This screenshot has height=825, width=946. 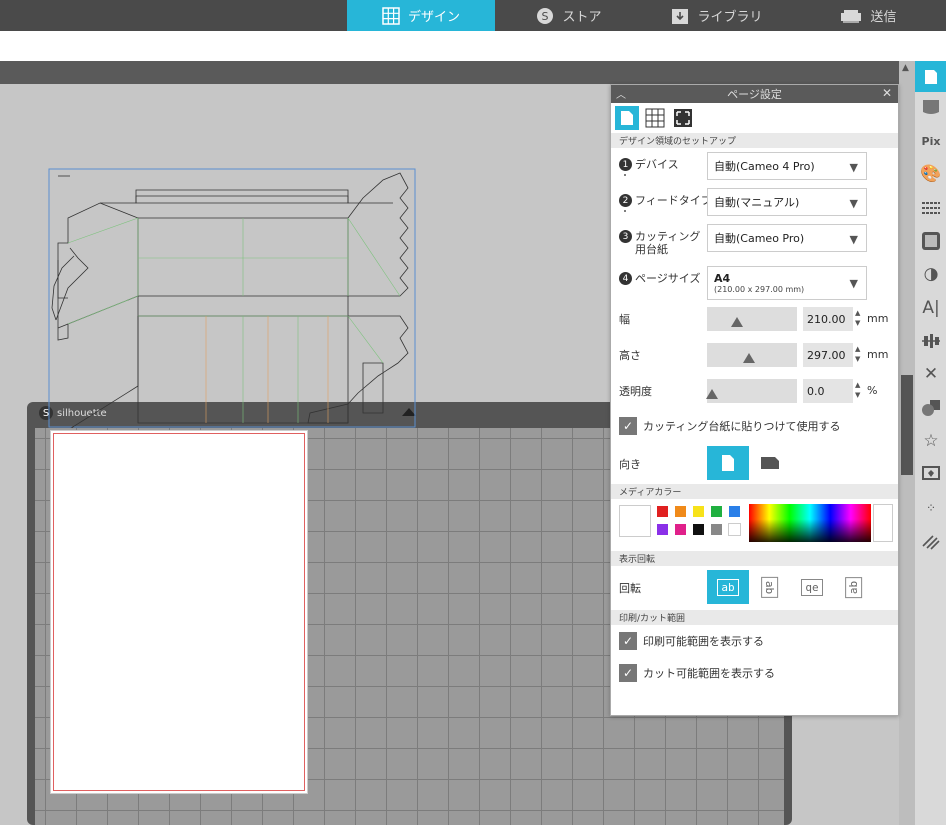 I want to click on tab-library: ライブラリ, so click(x=717, y=15).